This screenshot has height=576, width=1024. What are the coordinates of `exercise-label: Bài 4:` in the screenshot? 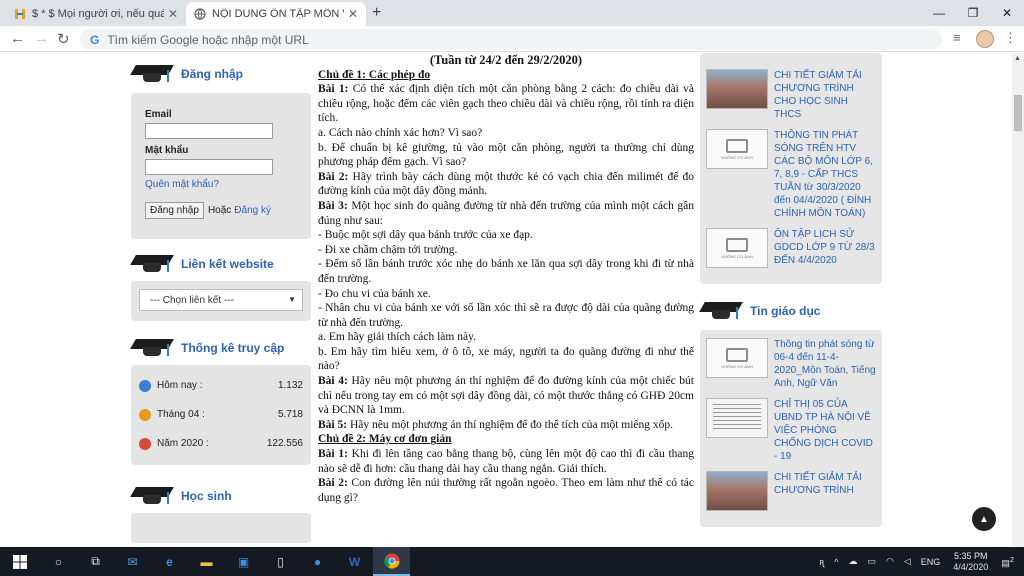 It's located at (333, 381).